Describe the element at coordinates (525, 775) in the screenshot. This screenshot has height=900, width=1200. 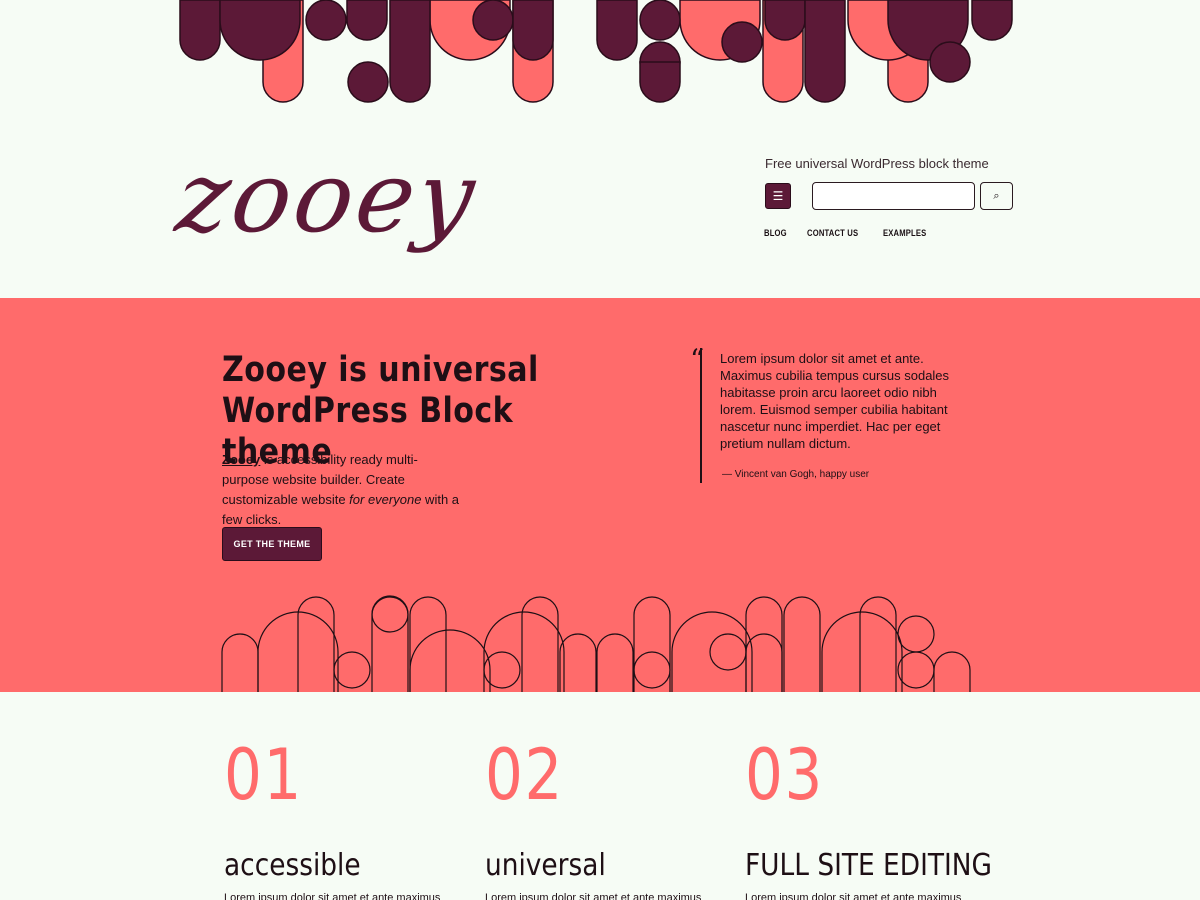
I see `feature-number: 02` at that location.